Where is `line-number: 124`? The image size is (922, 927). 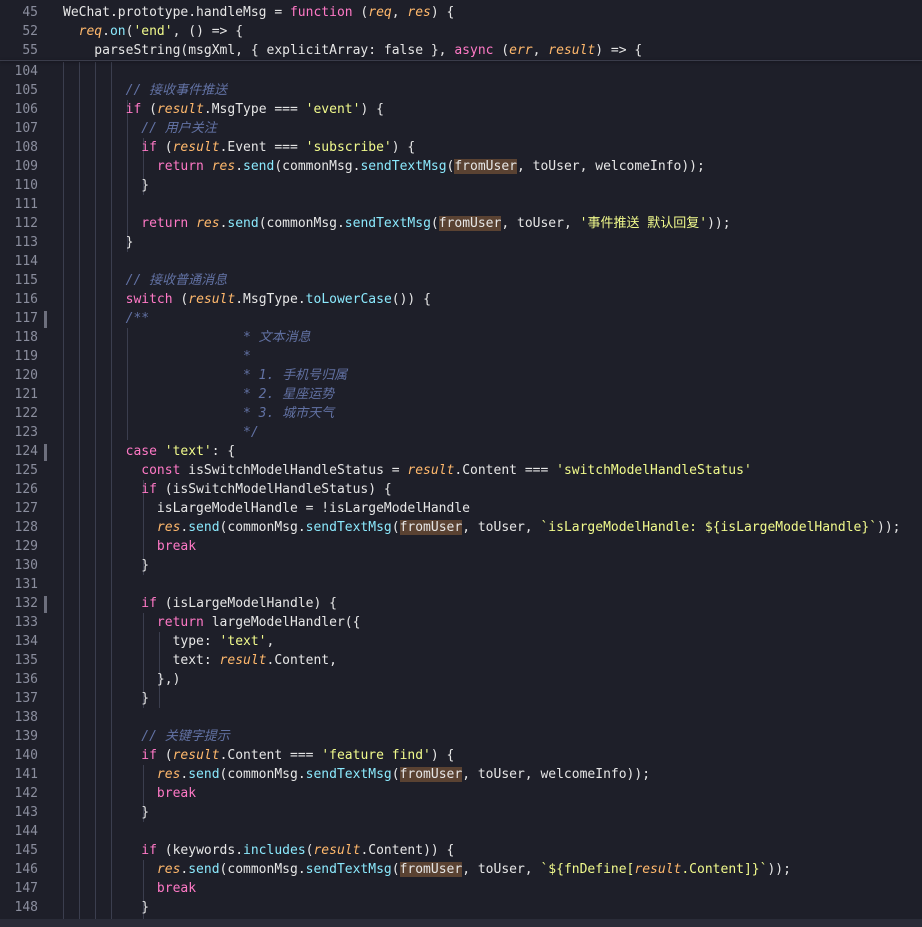
line-number: 124 is located at coordinates (26, 451).